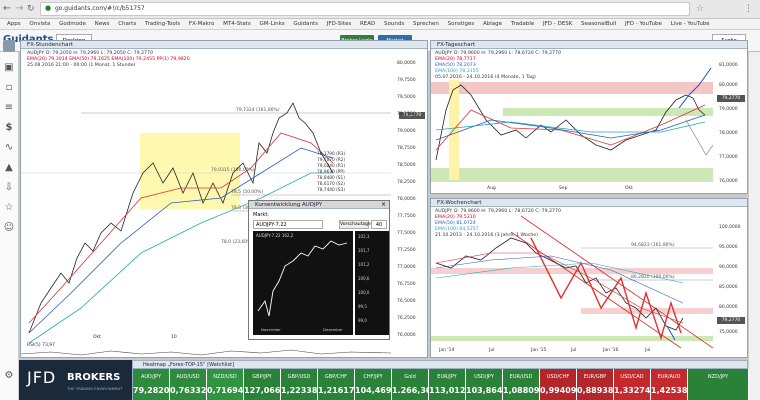 Image resolution: width=760 pixels, height=400 pixels. What do you see at coordinates (412, 390) in the screenshot?
I see `heatmap-price: 1.266,30` at bounding box center [412, 390].